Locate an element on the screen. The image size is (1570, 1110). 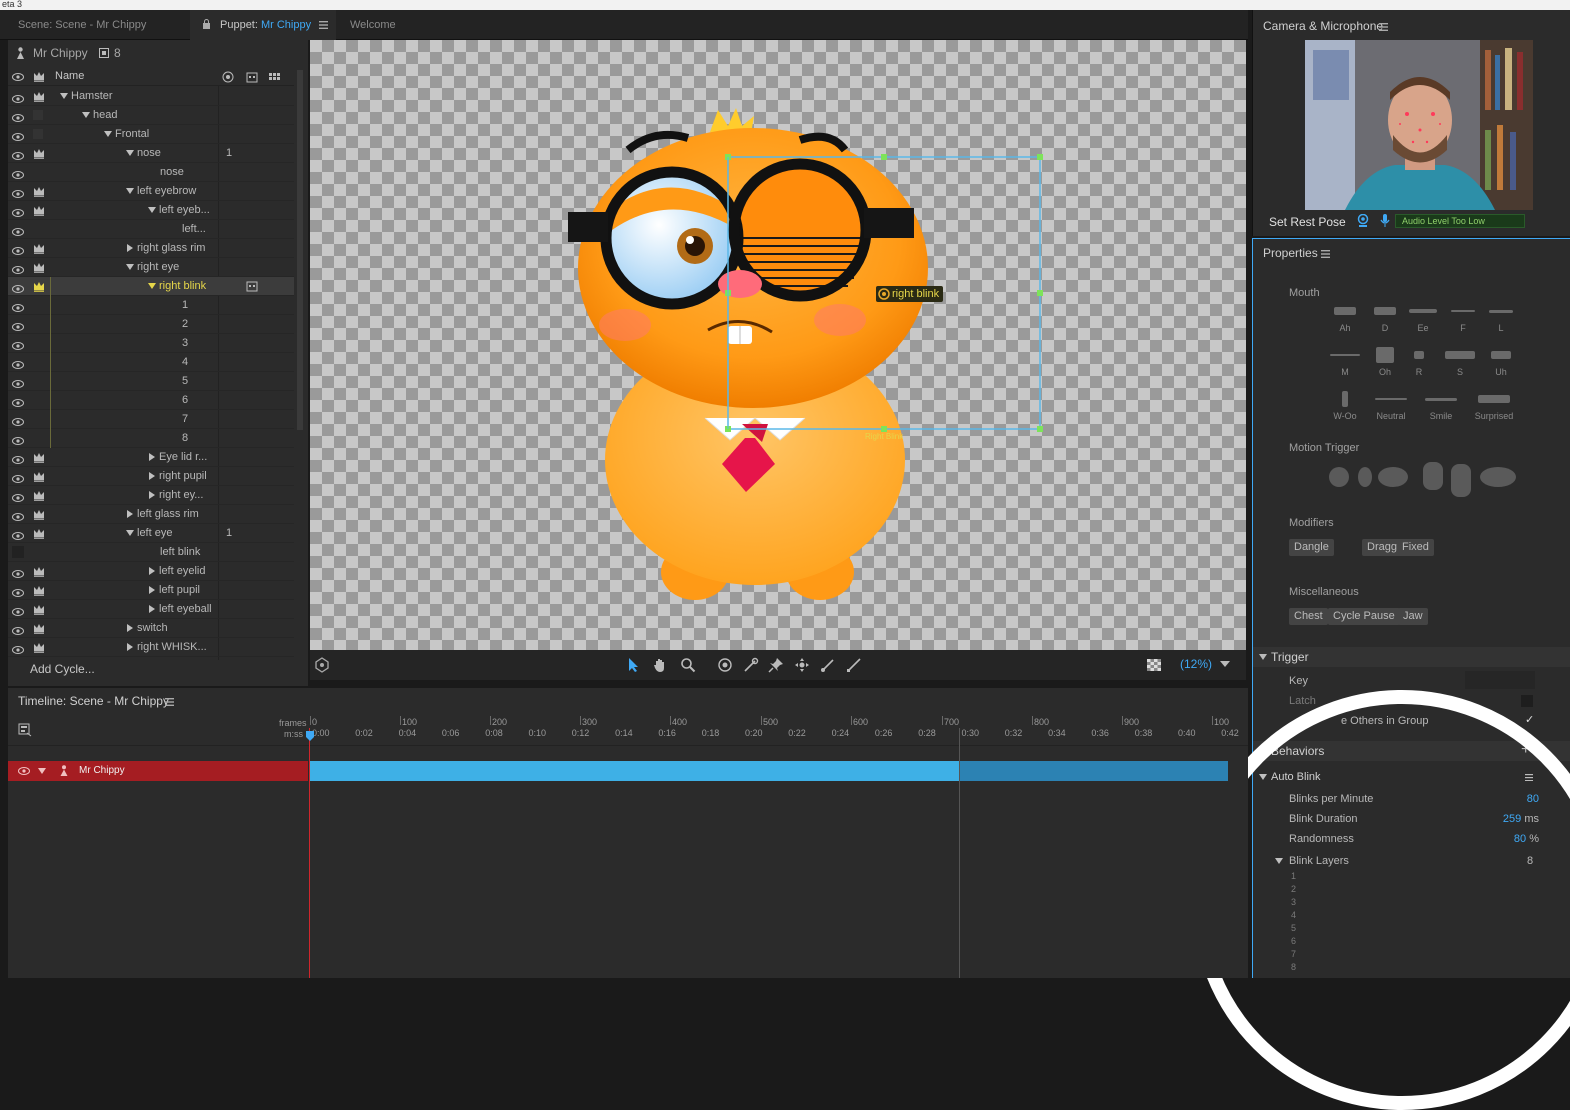
latch-checkbox is located at coordinates (1527, 701).